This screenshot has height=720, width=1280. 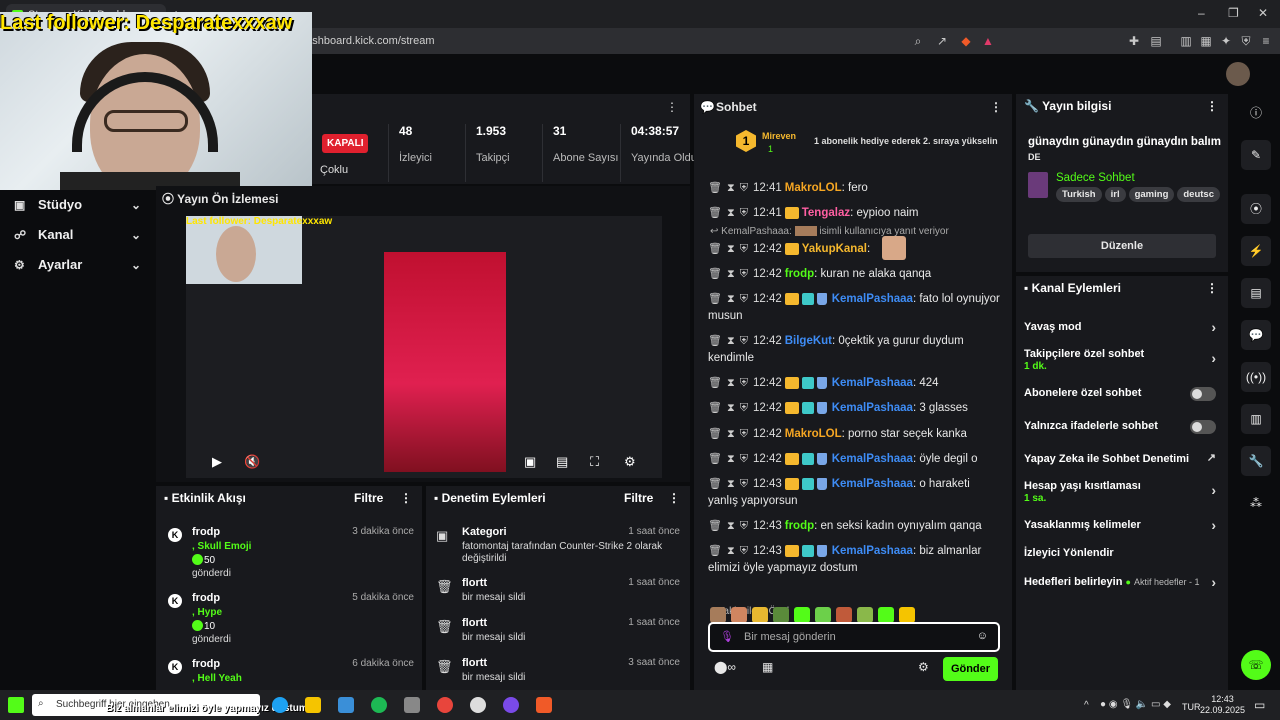 What do you see at coordinates (1259, 705) in the screenshot?
I see `notification-icon: ▭` at bounding box center [1259, 705].